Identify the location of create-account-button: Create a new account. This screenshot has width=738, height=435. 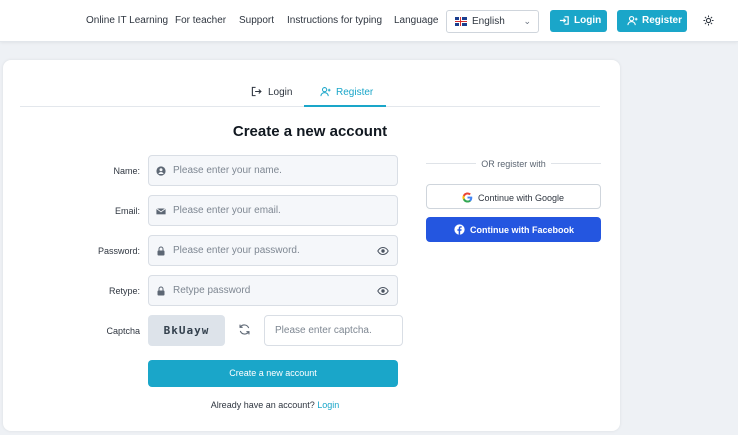
(273, 373).